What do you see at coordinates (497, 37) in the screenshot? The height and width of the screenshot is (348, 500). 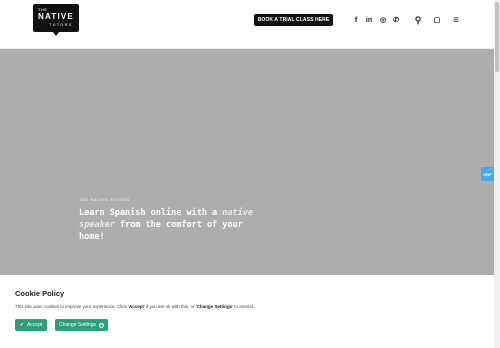 I see `scrollbar-thumb` at bounding box center [497, 37].